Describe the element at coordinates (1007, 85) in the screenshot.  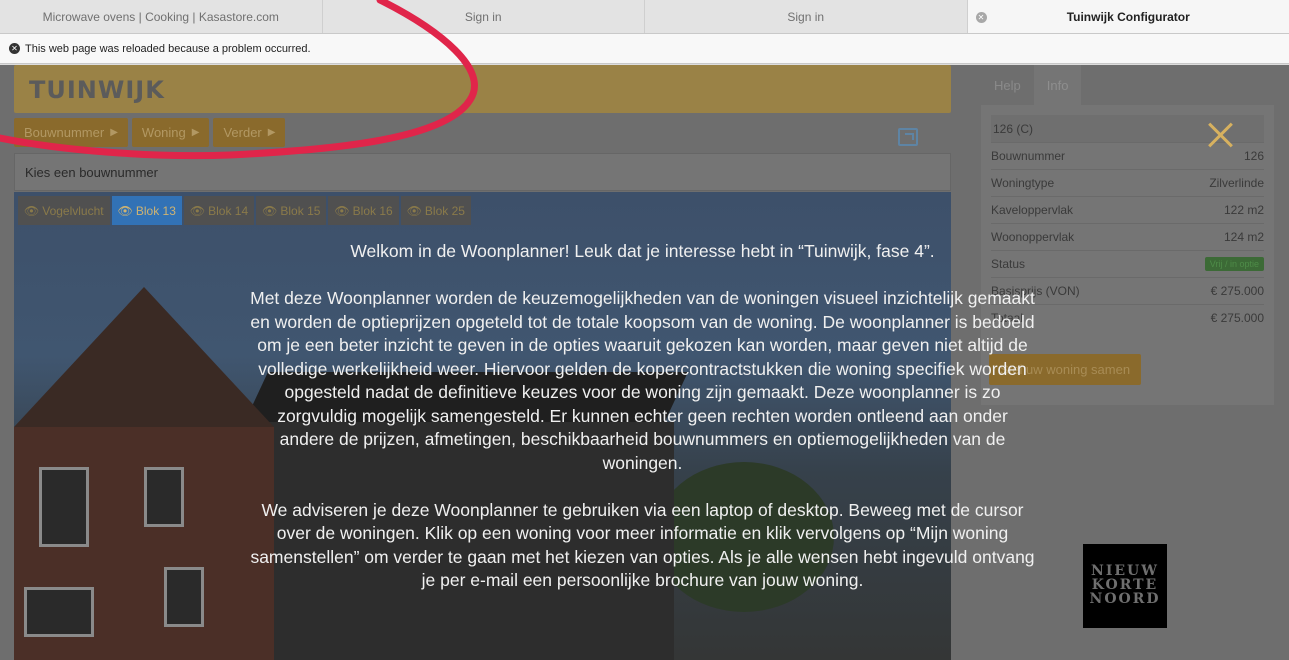
I see `tab-help: Help` at that location.